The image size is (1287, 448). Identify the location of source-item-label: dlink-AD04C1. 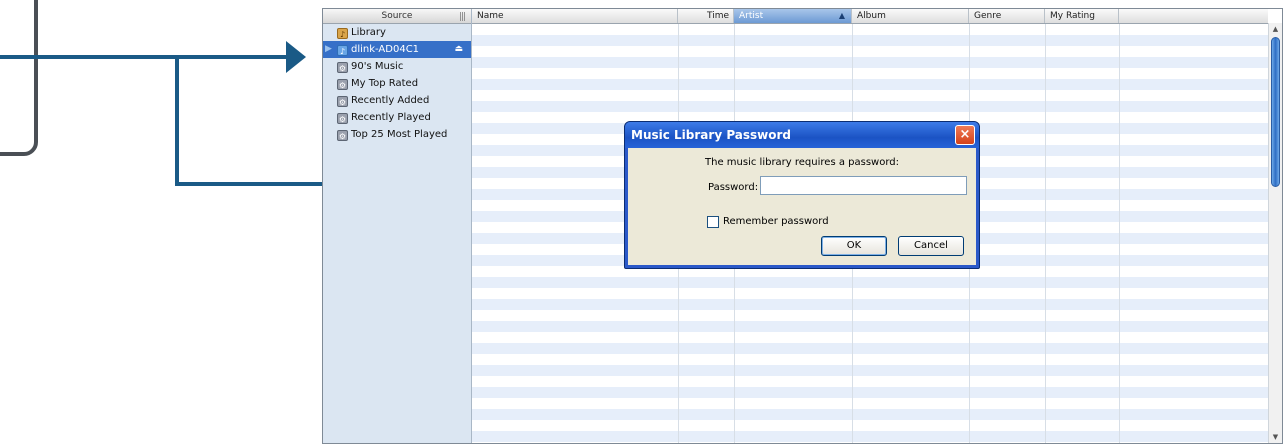
(385, 49).